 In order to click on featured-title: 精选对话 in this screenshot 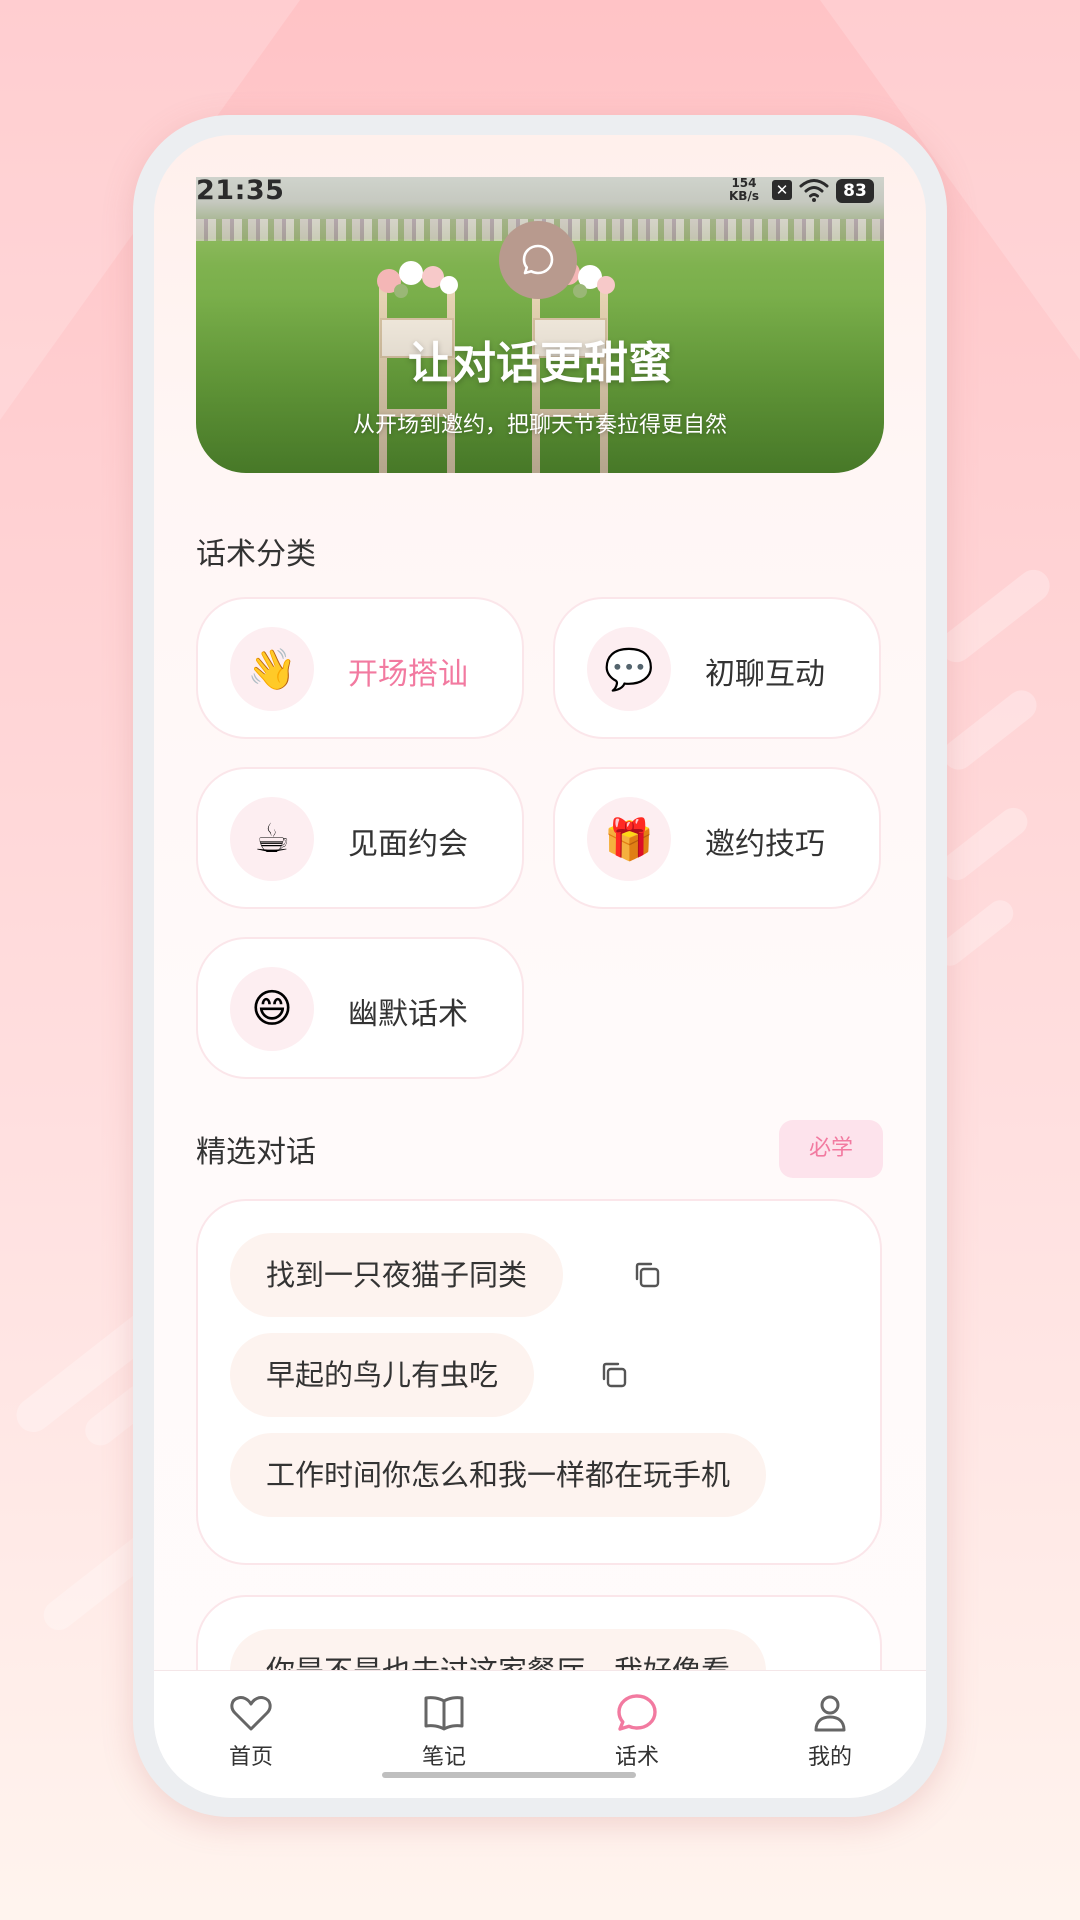, I will do `click(256, 1152)`.